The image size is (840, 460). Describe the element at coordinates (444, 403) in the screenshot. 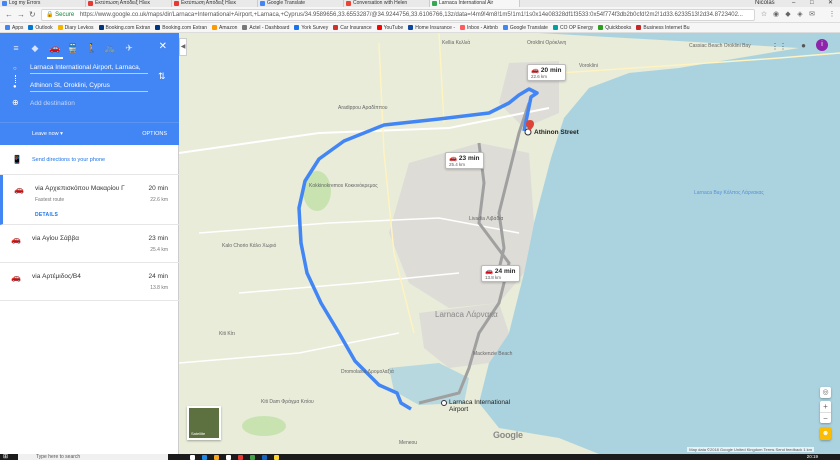

I see `origin-marker` at that location.